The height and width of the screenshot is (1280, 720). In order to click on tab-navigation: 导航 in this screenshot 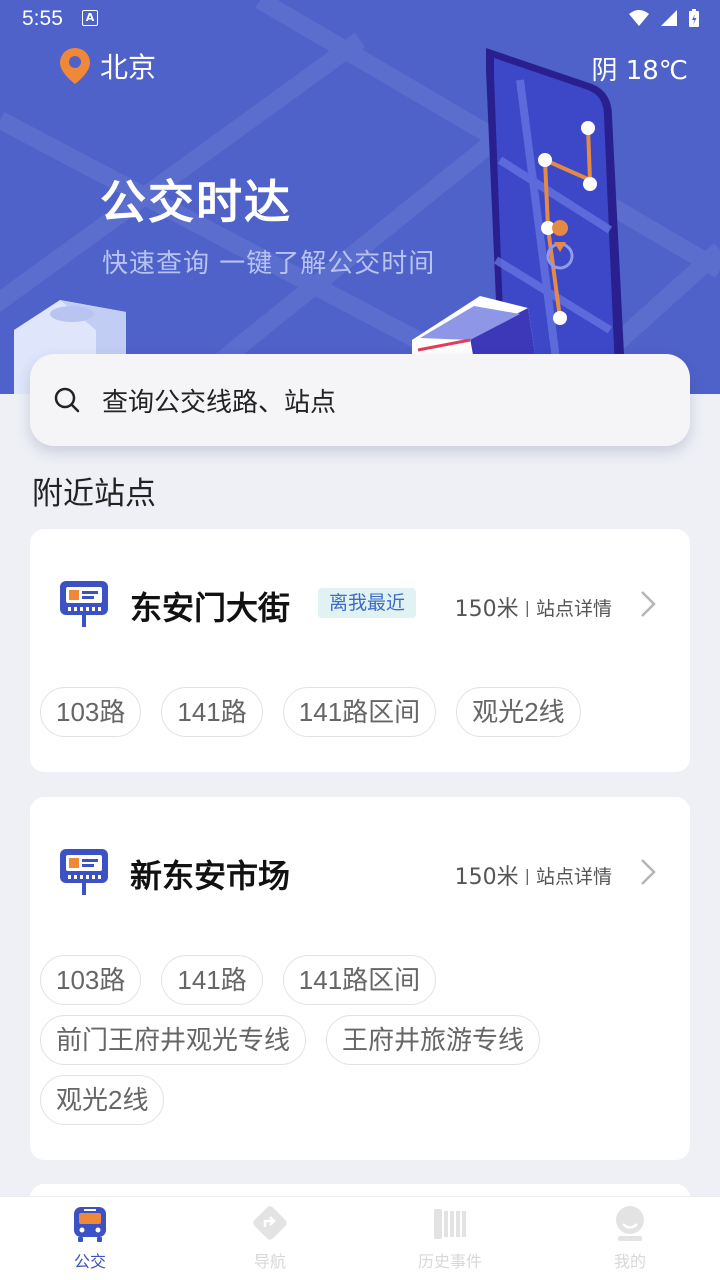, I will do `click(270, 1238)`.